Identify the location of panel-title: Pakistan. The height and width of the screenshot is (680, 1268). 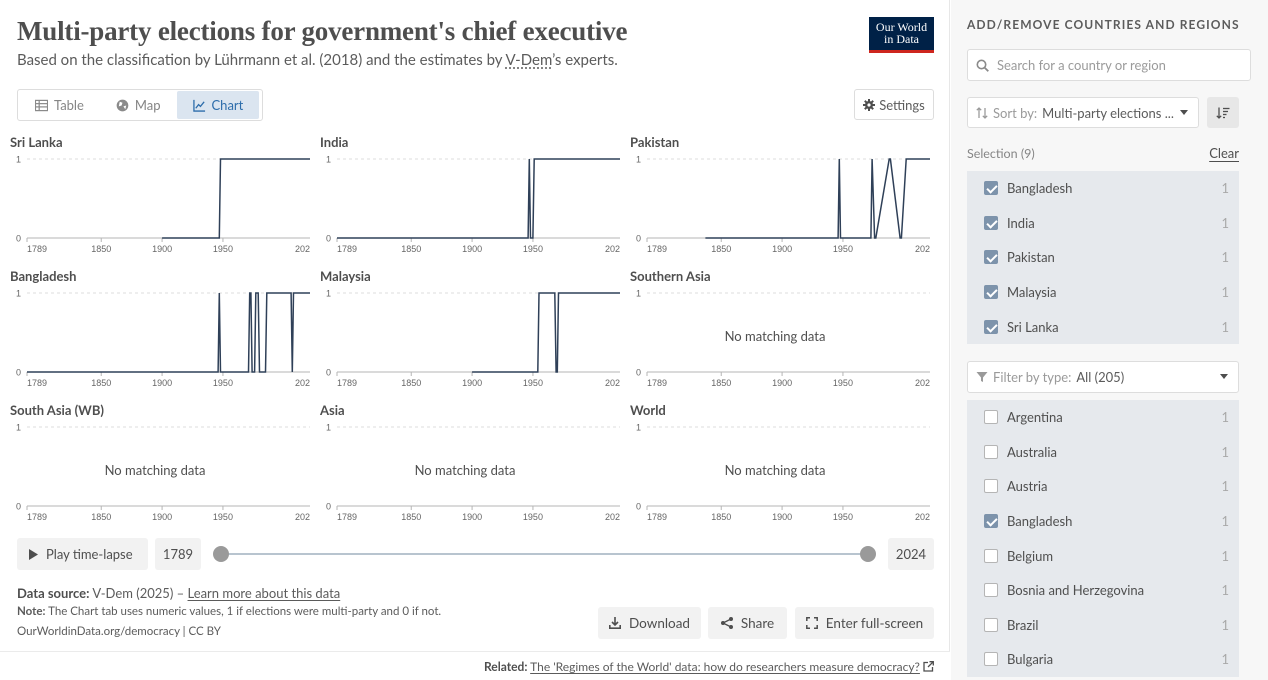
(655, 142).